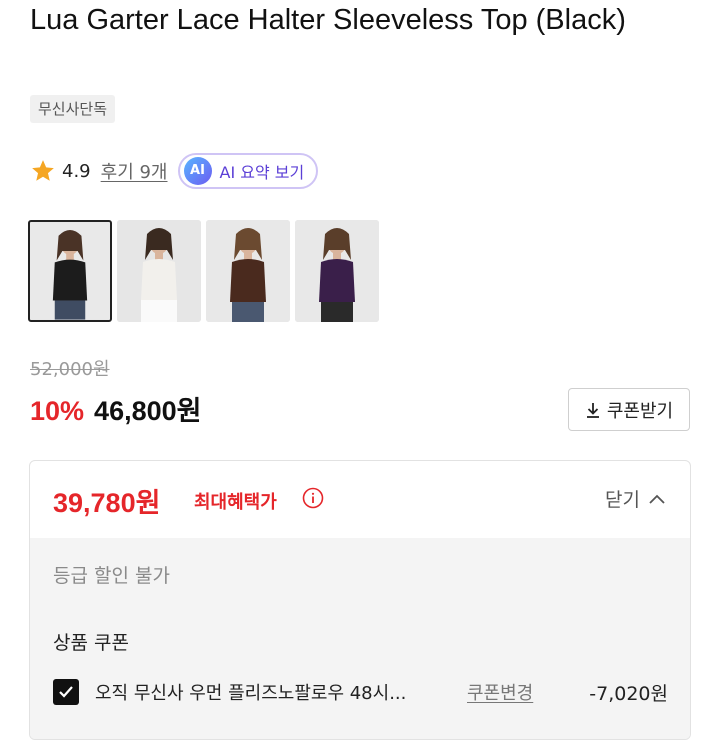  I want to click on thumbnail-white, so click(159, 271).